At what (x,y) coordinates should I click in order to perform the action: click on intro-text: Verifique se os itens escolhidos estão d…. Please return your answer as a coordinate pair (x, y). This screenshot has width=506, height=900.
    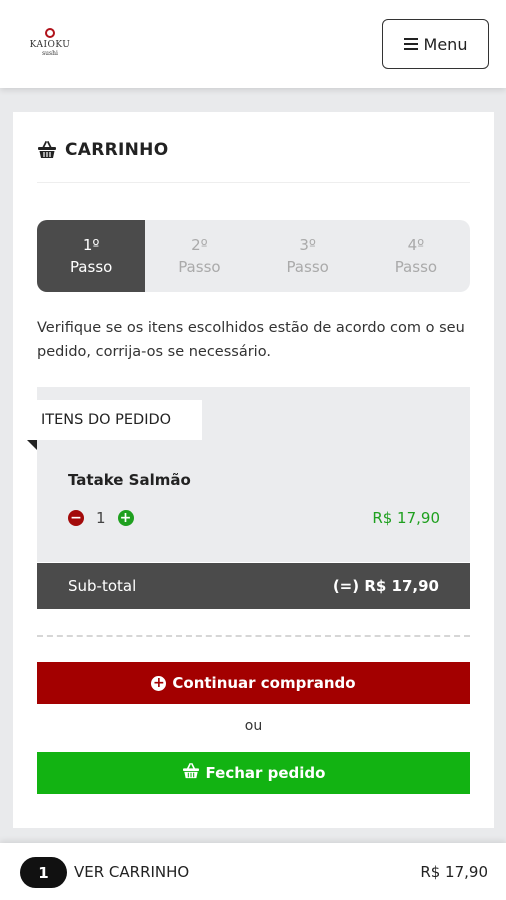
    Looking at the image, I should click on (251, 340).